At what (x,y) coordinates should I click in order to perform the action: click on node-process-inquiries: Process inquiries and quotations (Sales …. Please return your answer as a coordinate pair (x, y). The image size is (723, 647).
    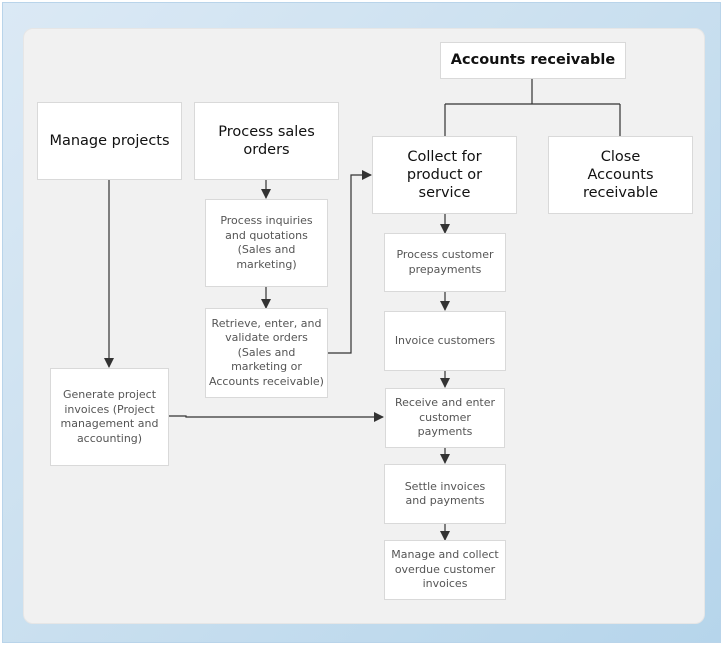
    Looking at the image, I should click on (266, 243).